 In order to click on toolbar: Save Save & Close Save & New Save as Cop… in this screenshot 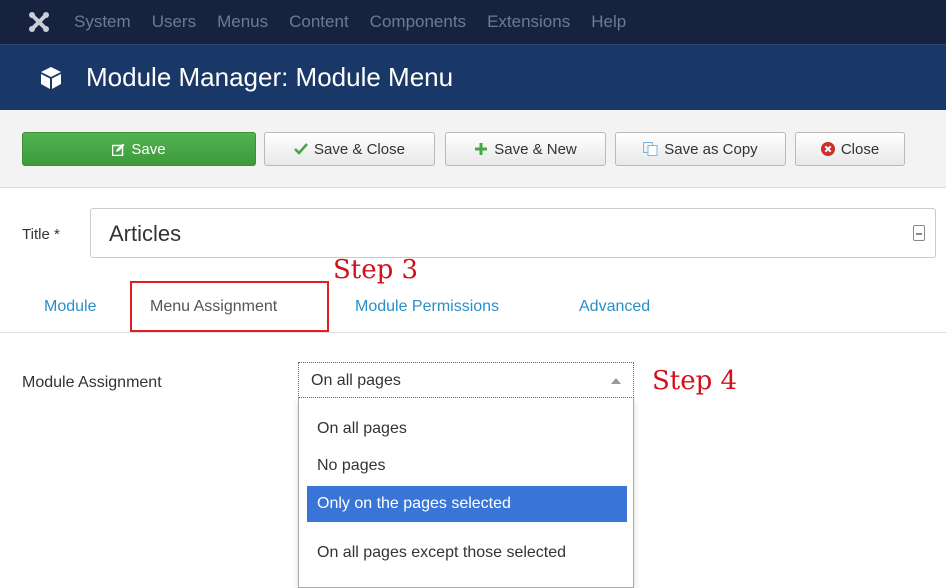, I will do `click(473, 149)`.